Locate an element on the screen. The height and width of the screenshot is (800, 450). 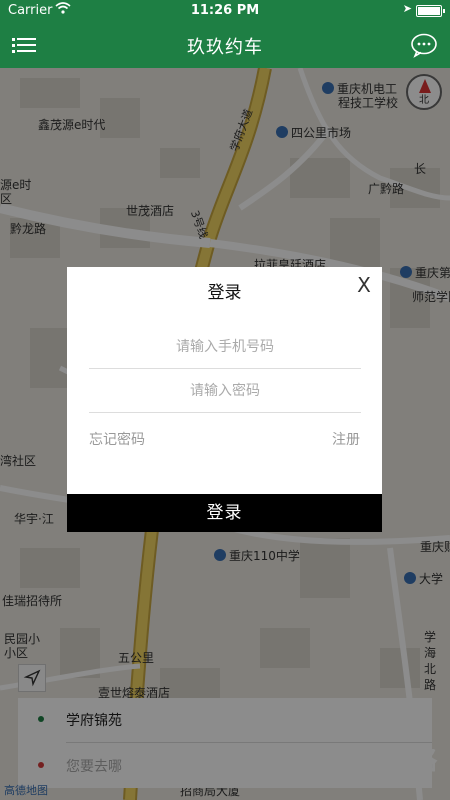
phone-field is located at coordinates (225, 347).